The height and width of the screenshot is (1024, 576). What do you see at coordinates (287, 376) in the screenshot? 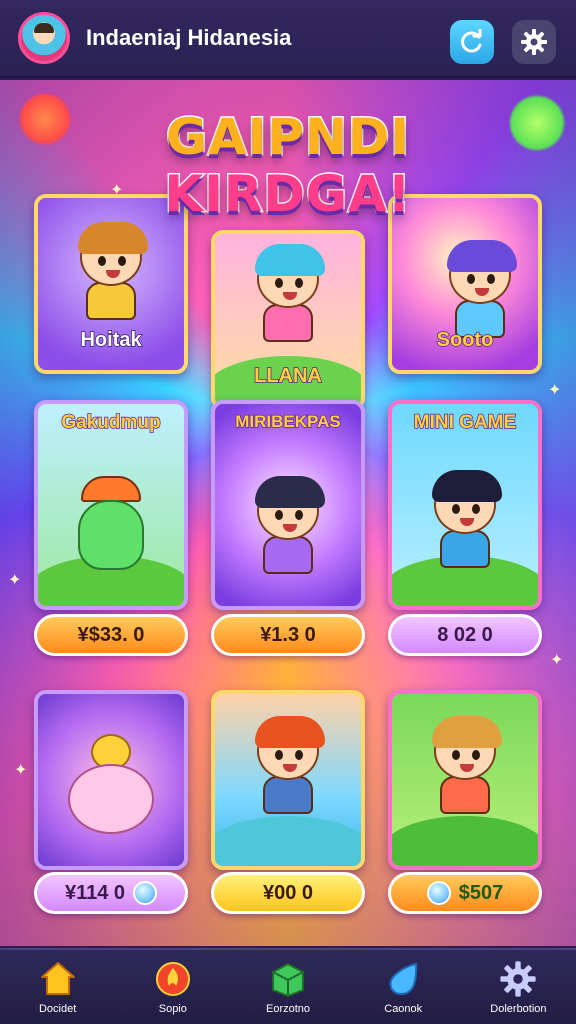
I see `card-title: LLANA` at bounding box center [287, 376].